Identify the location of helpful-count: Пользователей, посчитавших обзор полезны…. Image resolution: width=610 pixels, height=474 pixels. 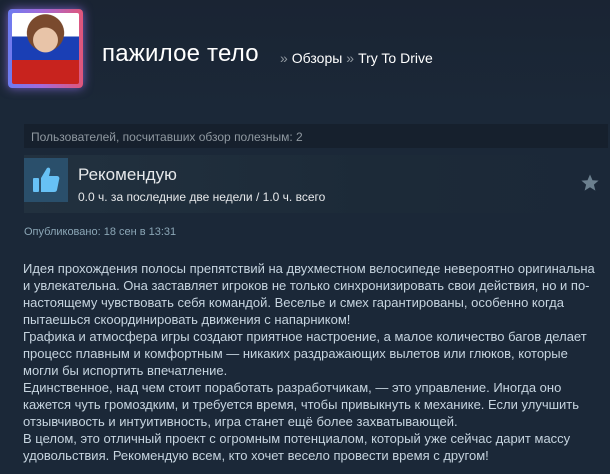
(316, 136).